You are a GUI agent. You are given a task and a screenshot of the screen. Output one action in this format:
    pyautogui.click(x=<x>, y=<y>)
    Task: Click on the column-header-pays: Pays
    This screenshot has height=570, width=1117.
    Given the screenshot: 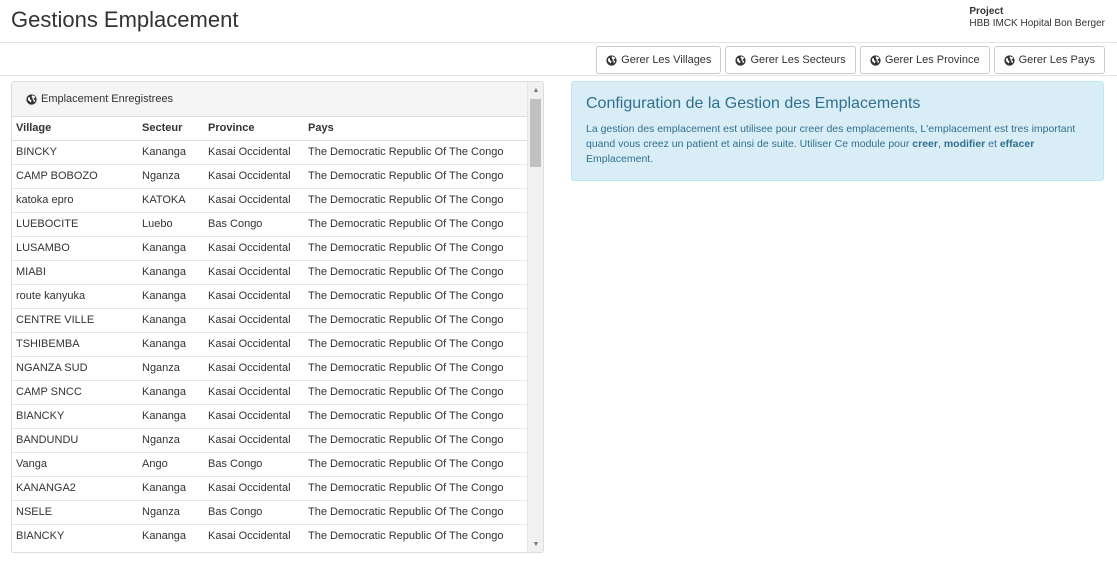 What is the action you would take?
    pyautogui.click(x=416, y=129)
    